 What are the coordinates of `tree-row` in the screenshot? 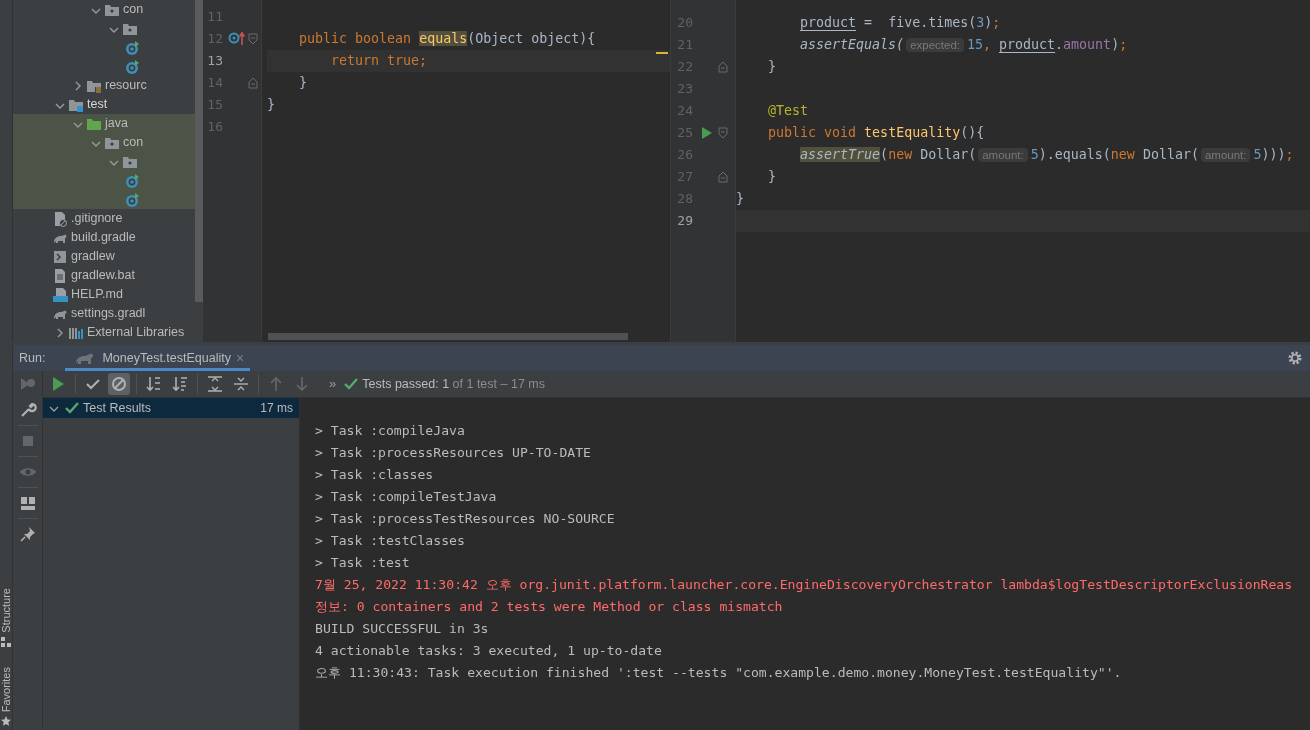 It's located at (104, 199).